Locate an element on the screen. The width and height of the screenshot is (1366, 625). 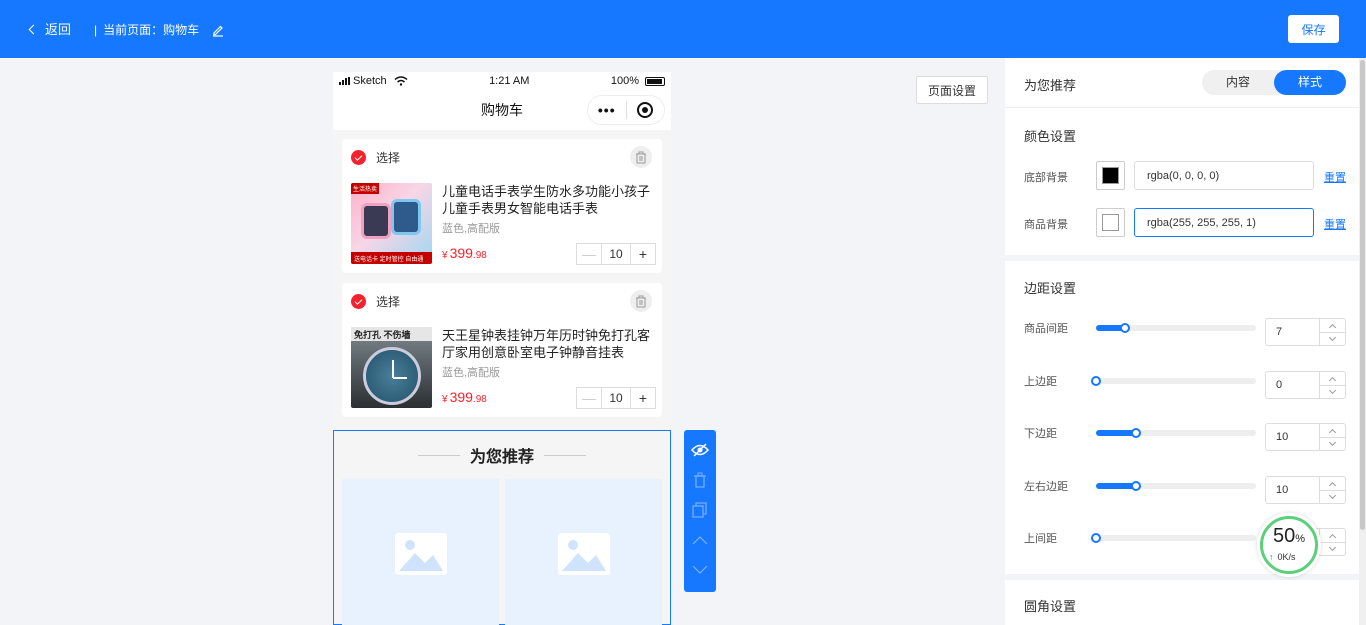
back-button: 返回 is located at coordinates (49, 28).